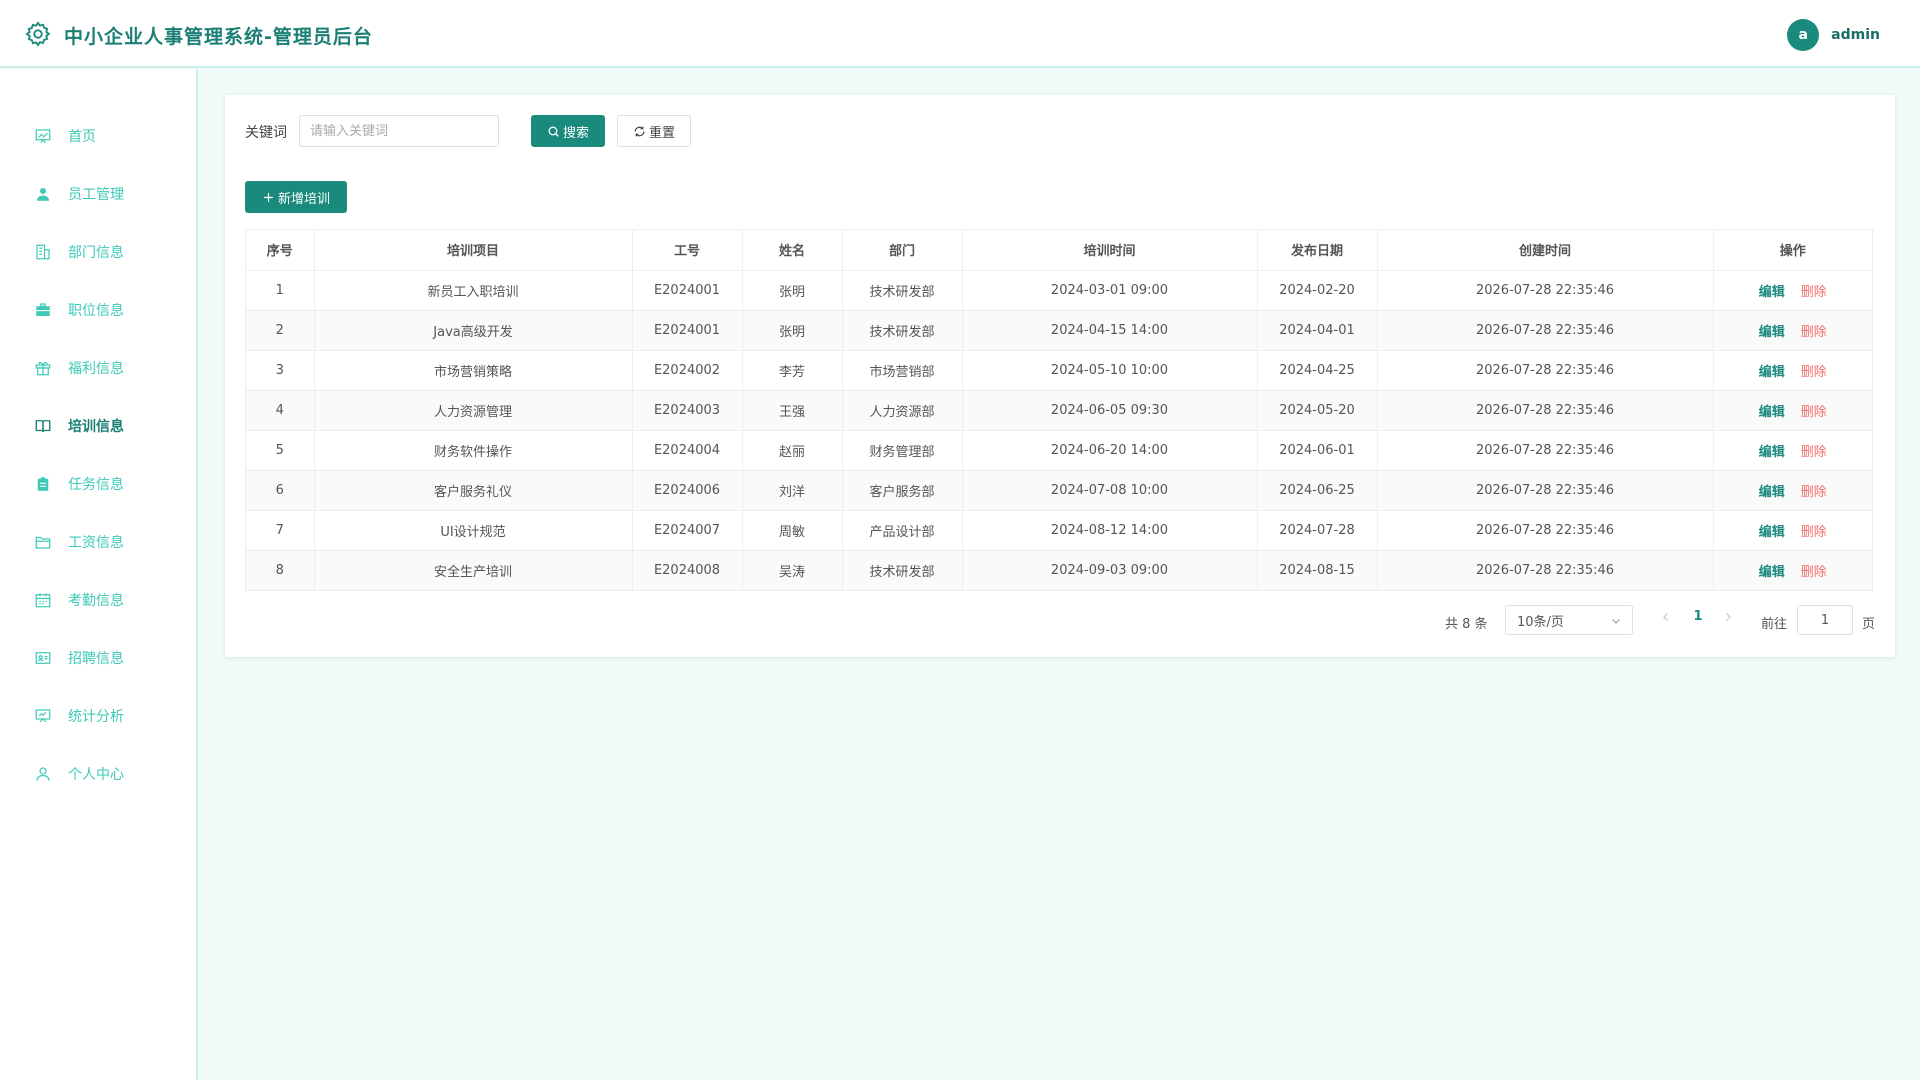 This screenshot has width=1920, height=1080. I want to click on search-icon, so click(553, 131).